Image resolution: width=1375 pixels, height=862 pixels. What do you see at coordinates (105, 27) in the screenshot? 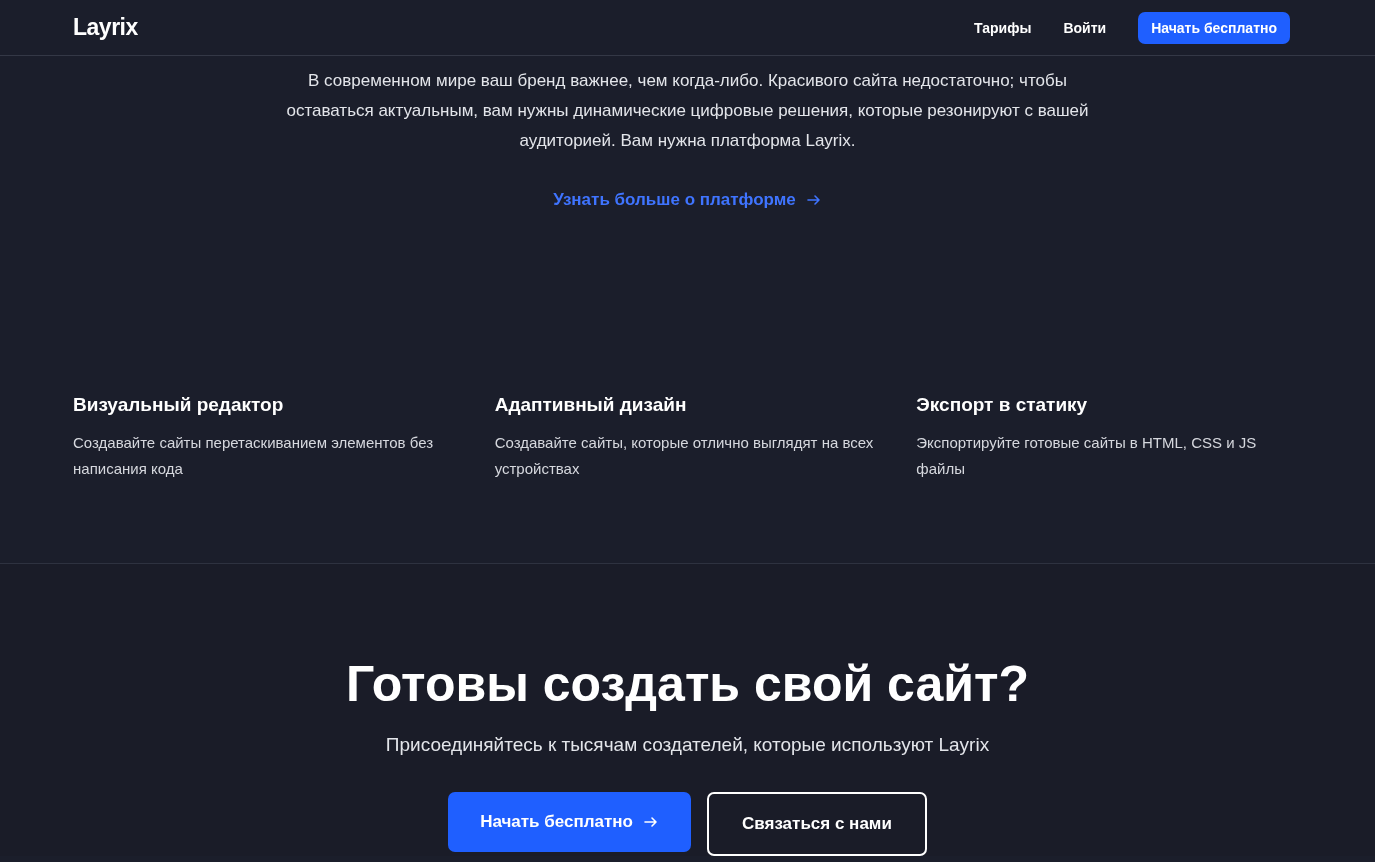
I see `logo: Layrix` at bounding box center [105, 27].